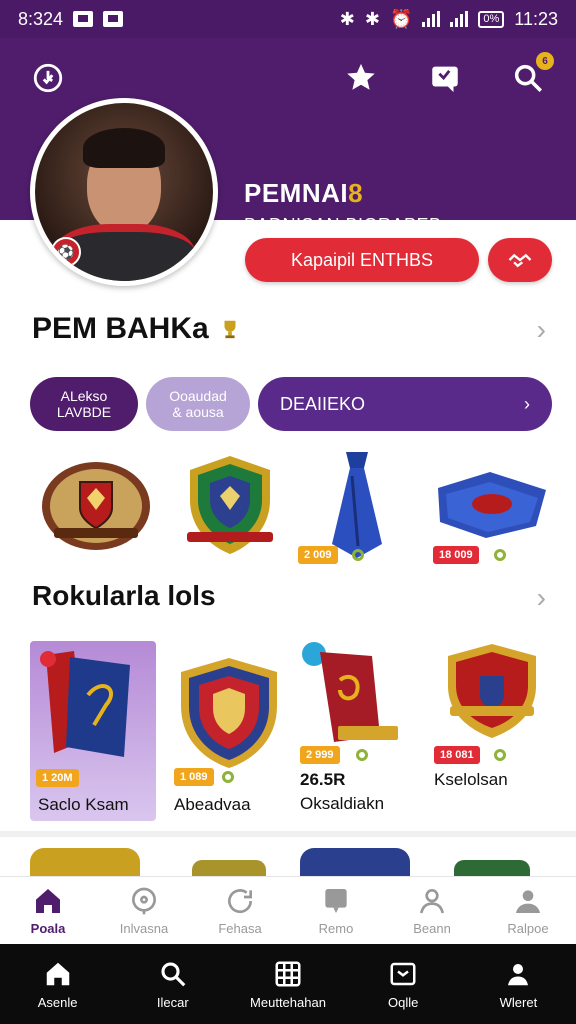  I want to click on nav-user: Wleret, so click(518, 984).